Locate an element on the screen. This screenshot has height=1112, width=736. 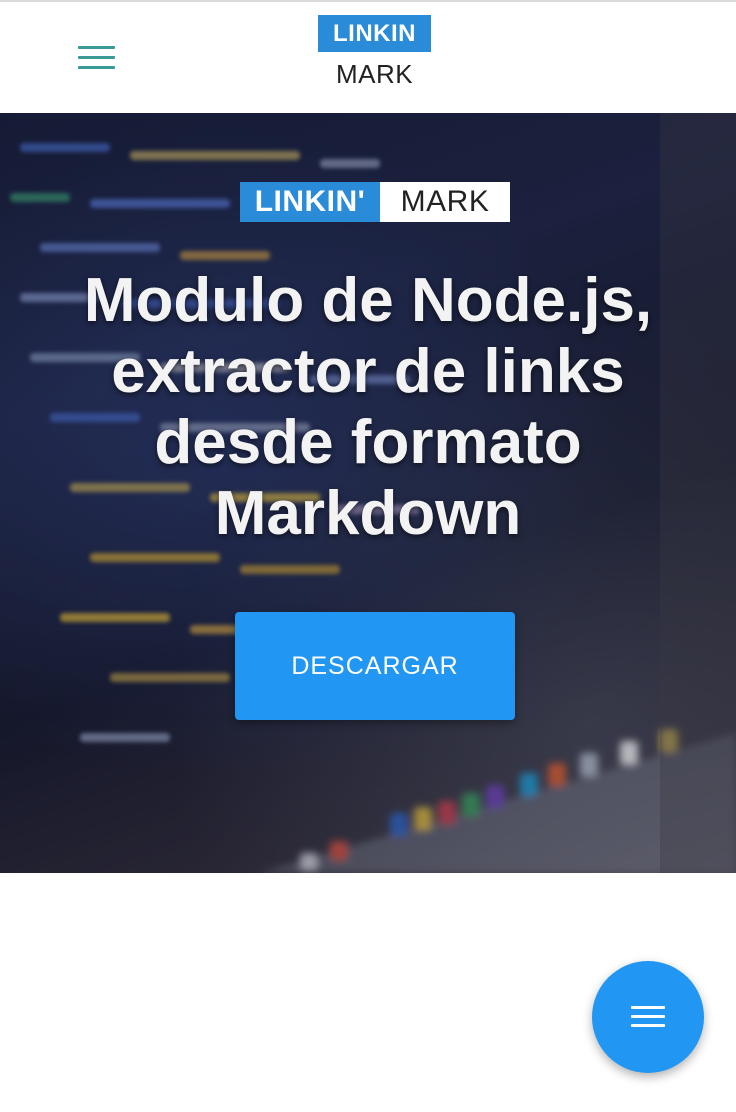
hero-title-line: desde formato is located at coordinates (368, 442).